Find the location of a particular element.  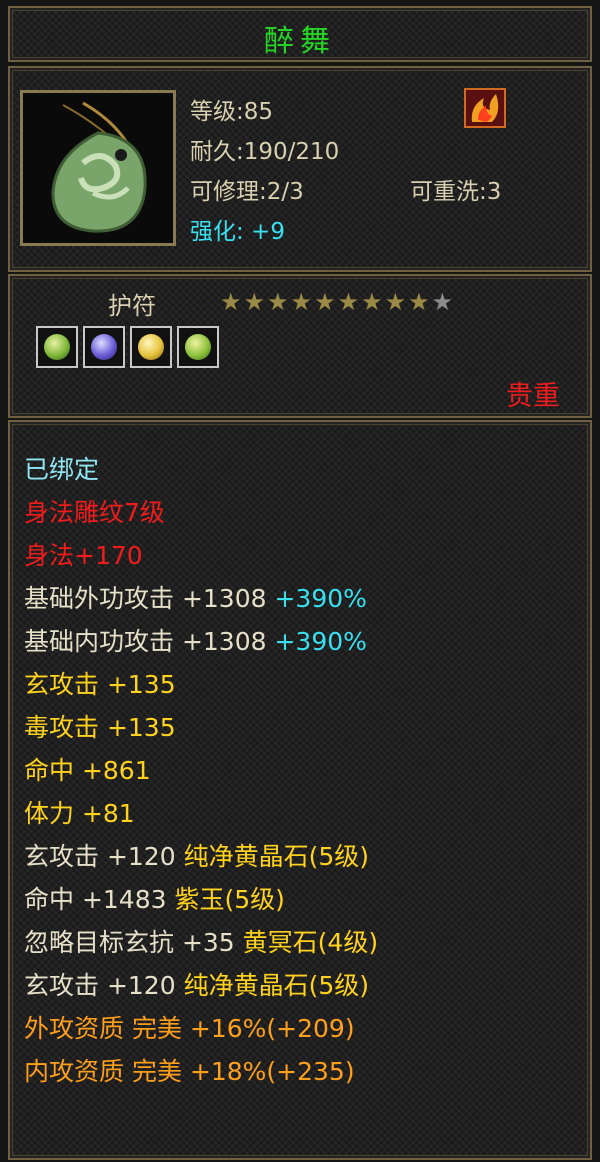

star-empty-icon: ★ is located at coordinates (442, 302).